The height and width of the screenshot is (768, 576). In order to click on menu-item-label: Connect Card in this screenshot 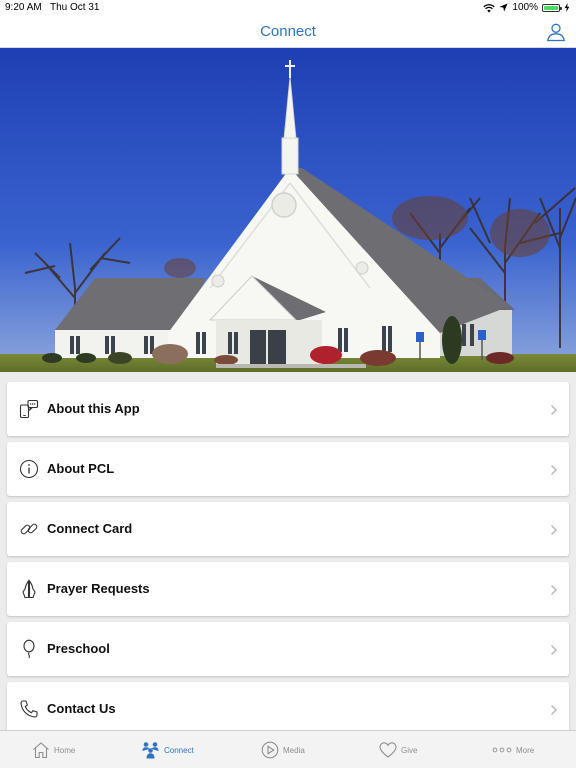, I will do `click(90, 528)`.